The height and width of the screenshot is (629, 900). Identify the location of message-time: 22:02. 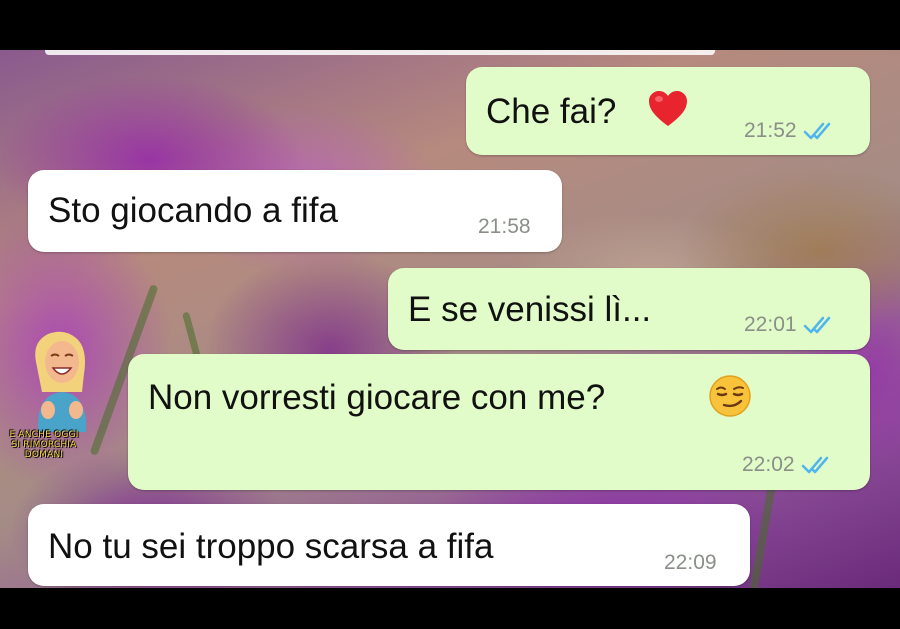
(768, 464).